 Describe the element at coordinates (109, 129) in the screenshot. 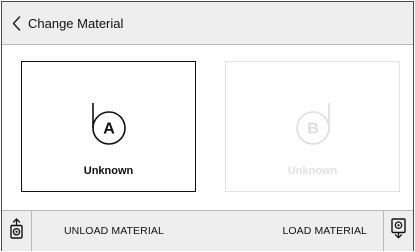

I see `spool-slot-letter-a: A` at that location.